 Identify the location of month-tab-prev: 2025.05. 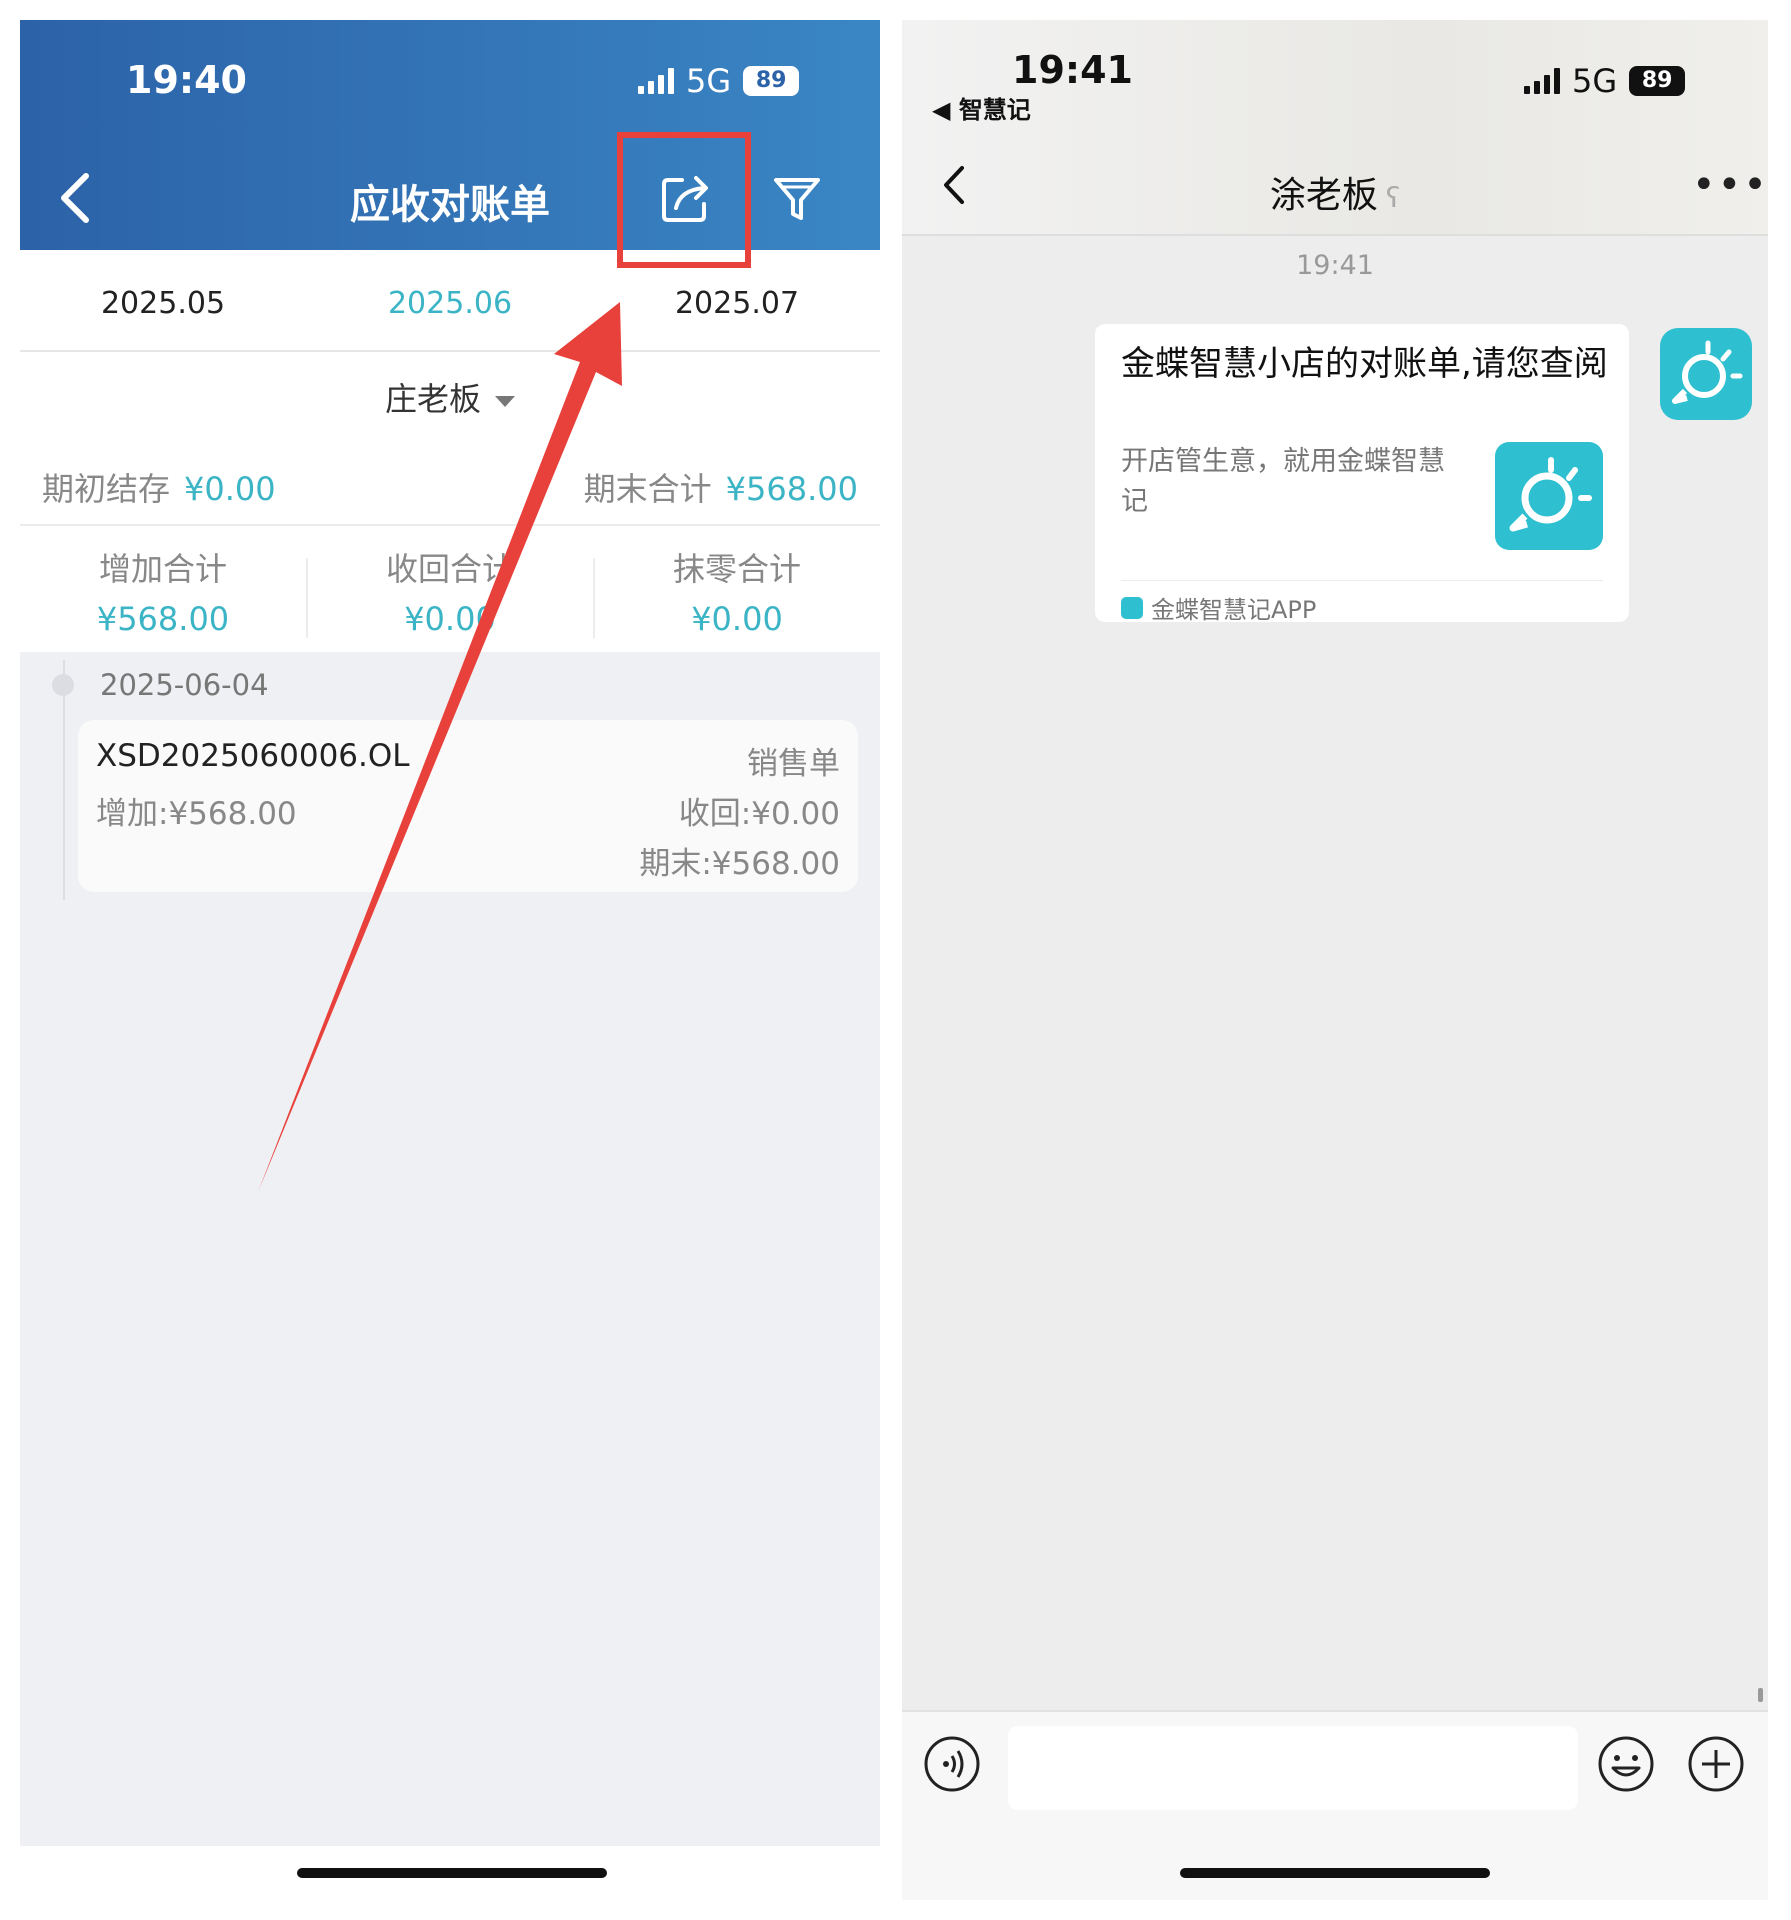
(163, 303).